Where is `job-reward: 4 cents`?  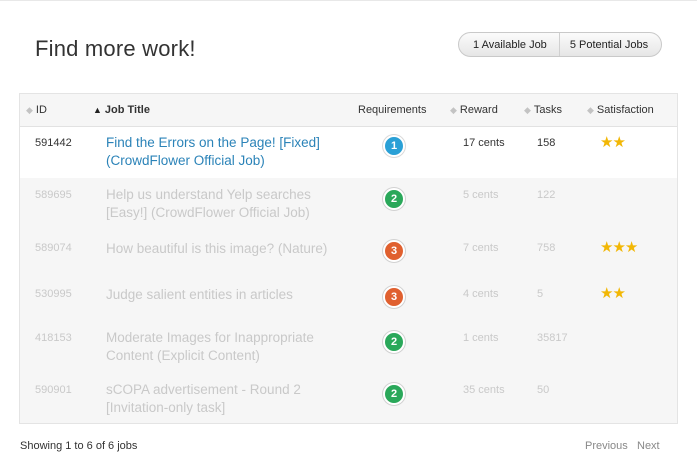 job-reward: 4 cents is located at coordinates (481, 294).